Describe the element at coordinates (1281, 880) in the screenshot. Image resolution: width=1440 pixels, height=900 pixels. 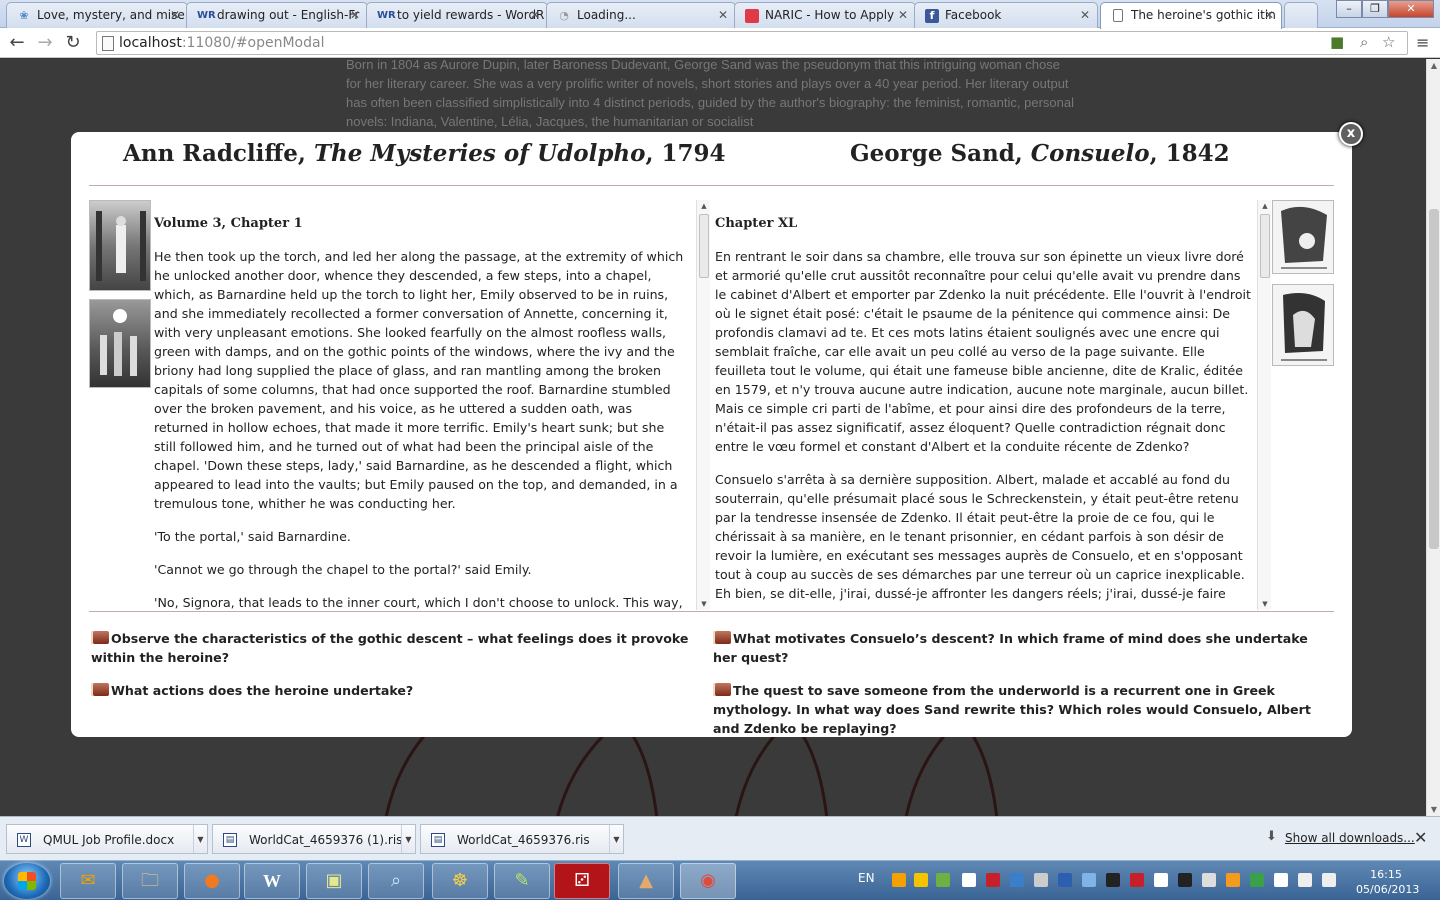
I see `power-icon` at that location.